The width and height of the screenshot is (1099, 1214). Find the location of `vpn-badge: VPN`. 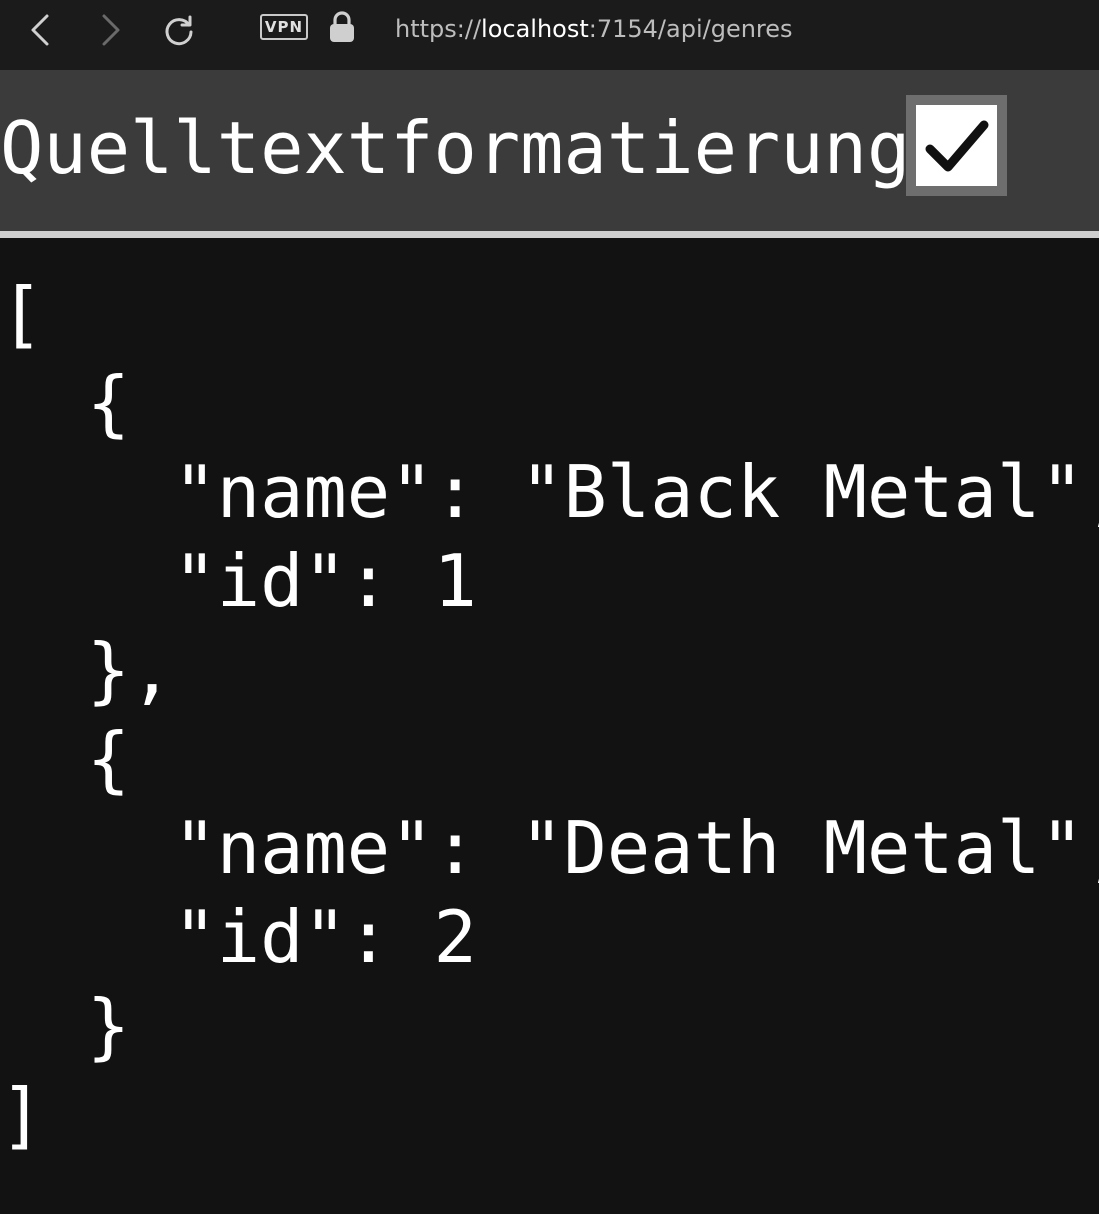

vpn-badge: VPN is located at coordinates (284, 27).